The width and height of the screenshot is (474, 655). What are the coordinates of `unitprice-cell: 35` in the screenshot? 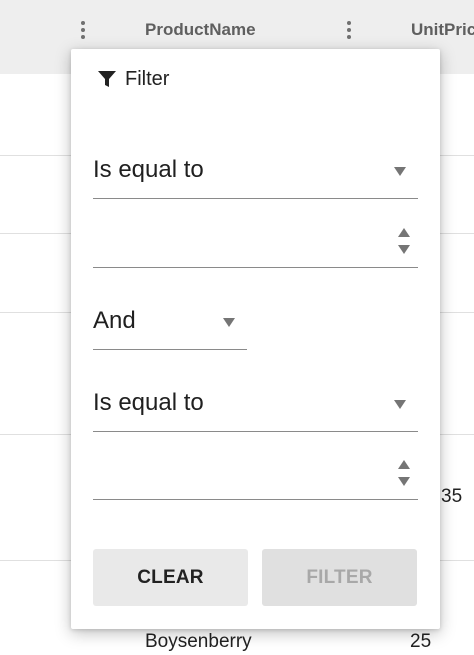 It's located at (452, 496).